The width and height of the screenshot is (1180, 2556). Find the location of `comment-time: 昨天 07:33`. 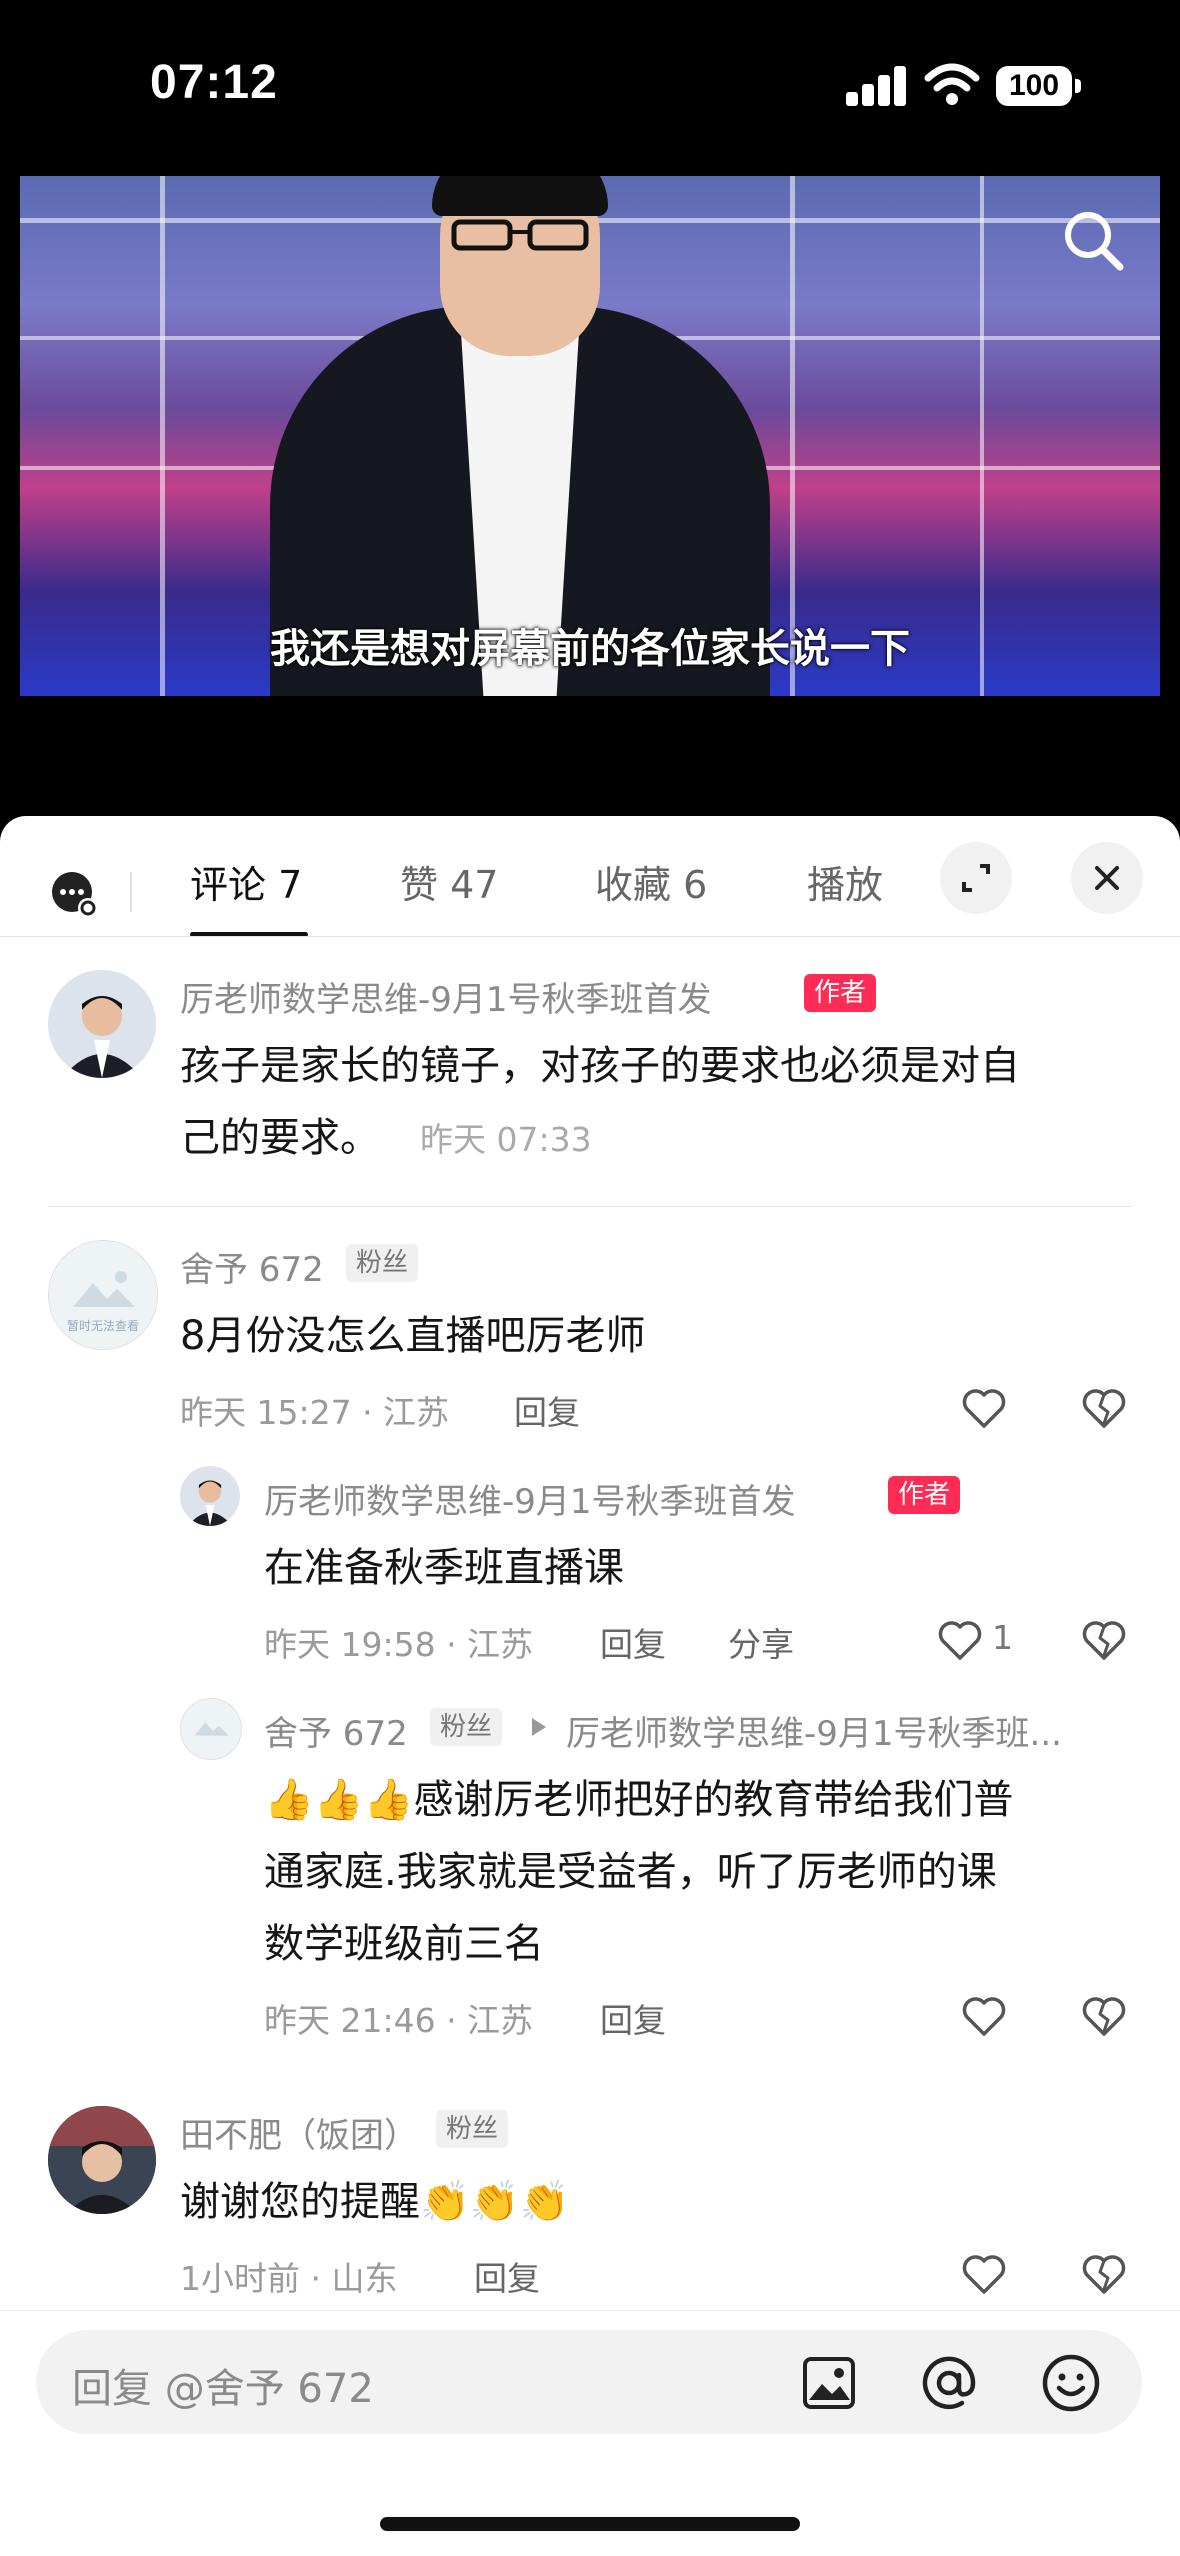

comment-time: 昨天 07:33 is located at coordinates (506, 1139).